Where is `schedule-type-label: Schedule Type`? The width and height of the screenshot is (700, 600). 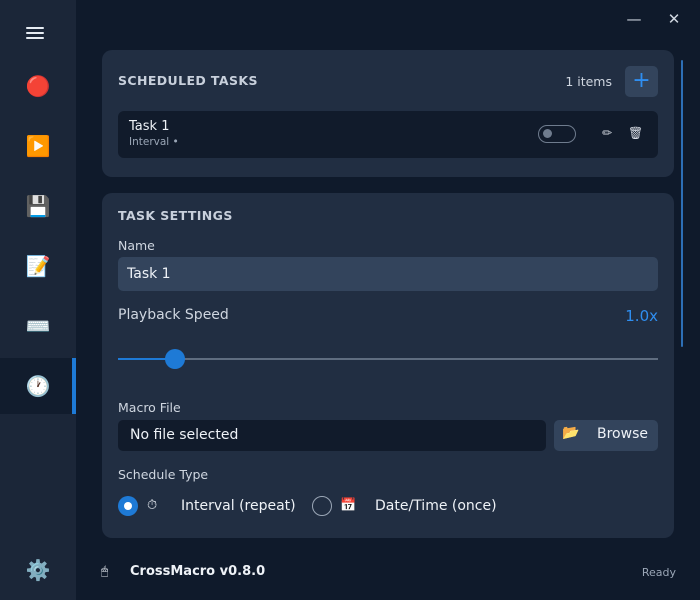
schedule-type-label: Schedule Type is located at coordinates (163, 474).